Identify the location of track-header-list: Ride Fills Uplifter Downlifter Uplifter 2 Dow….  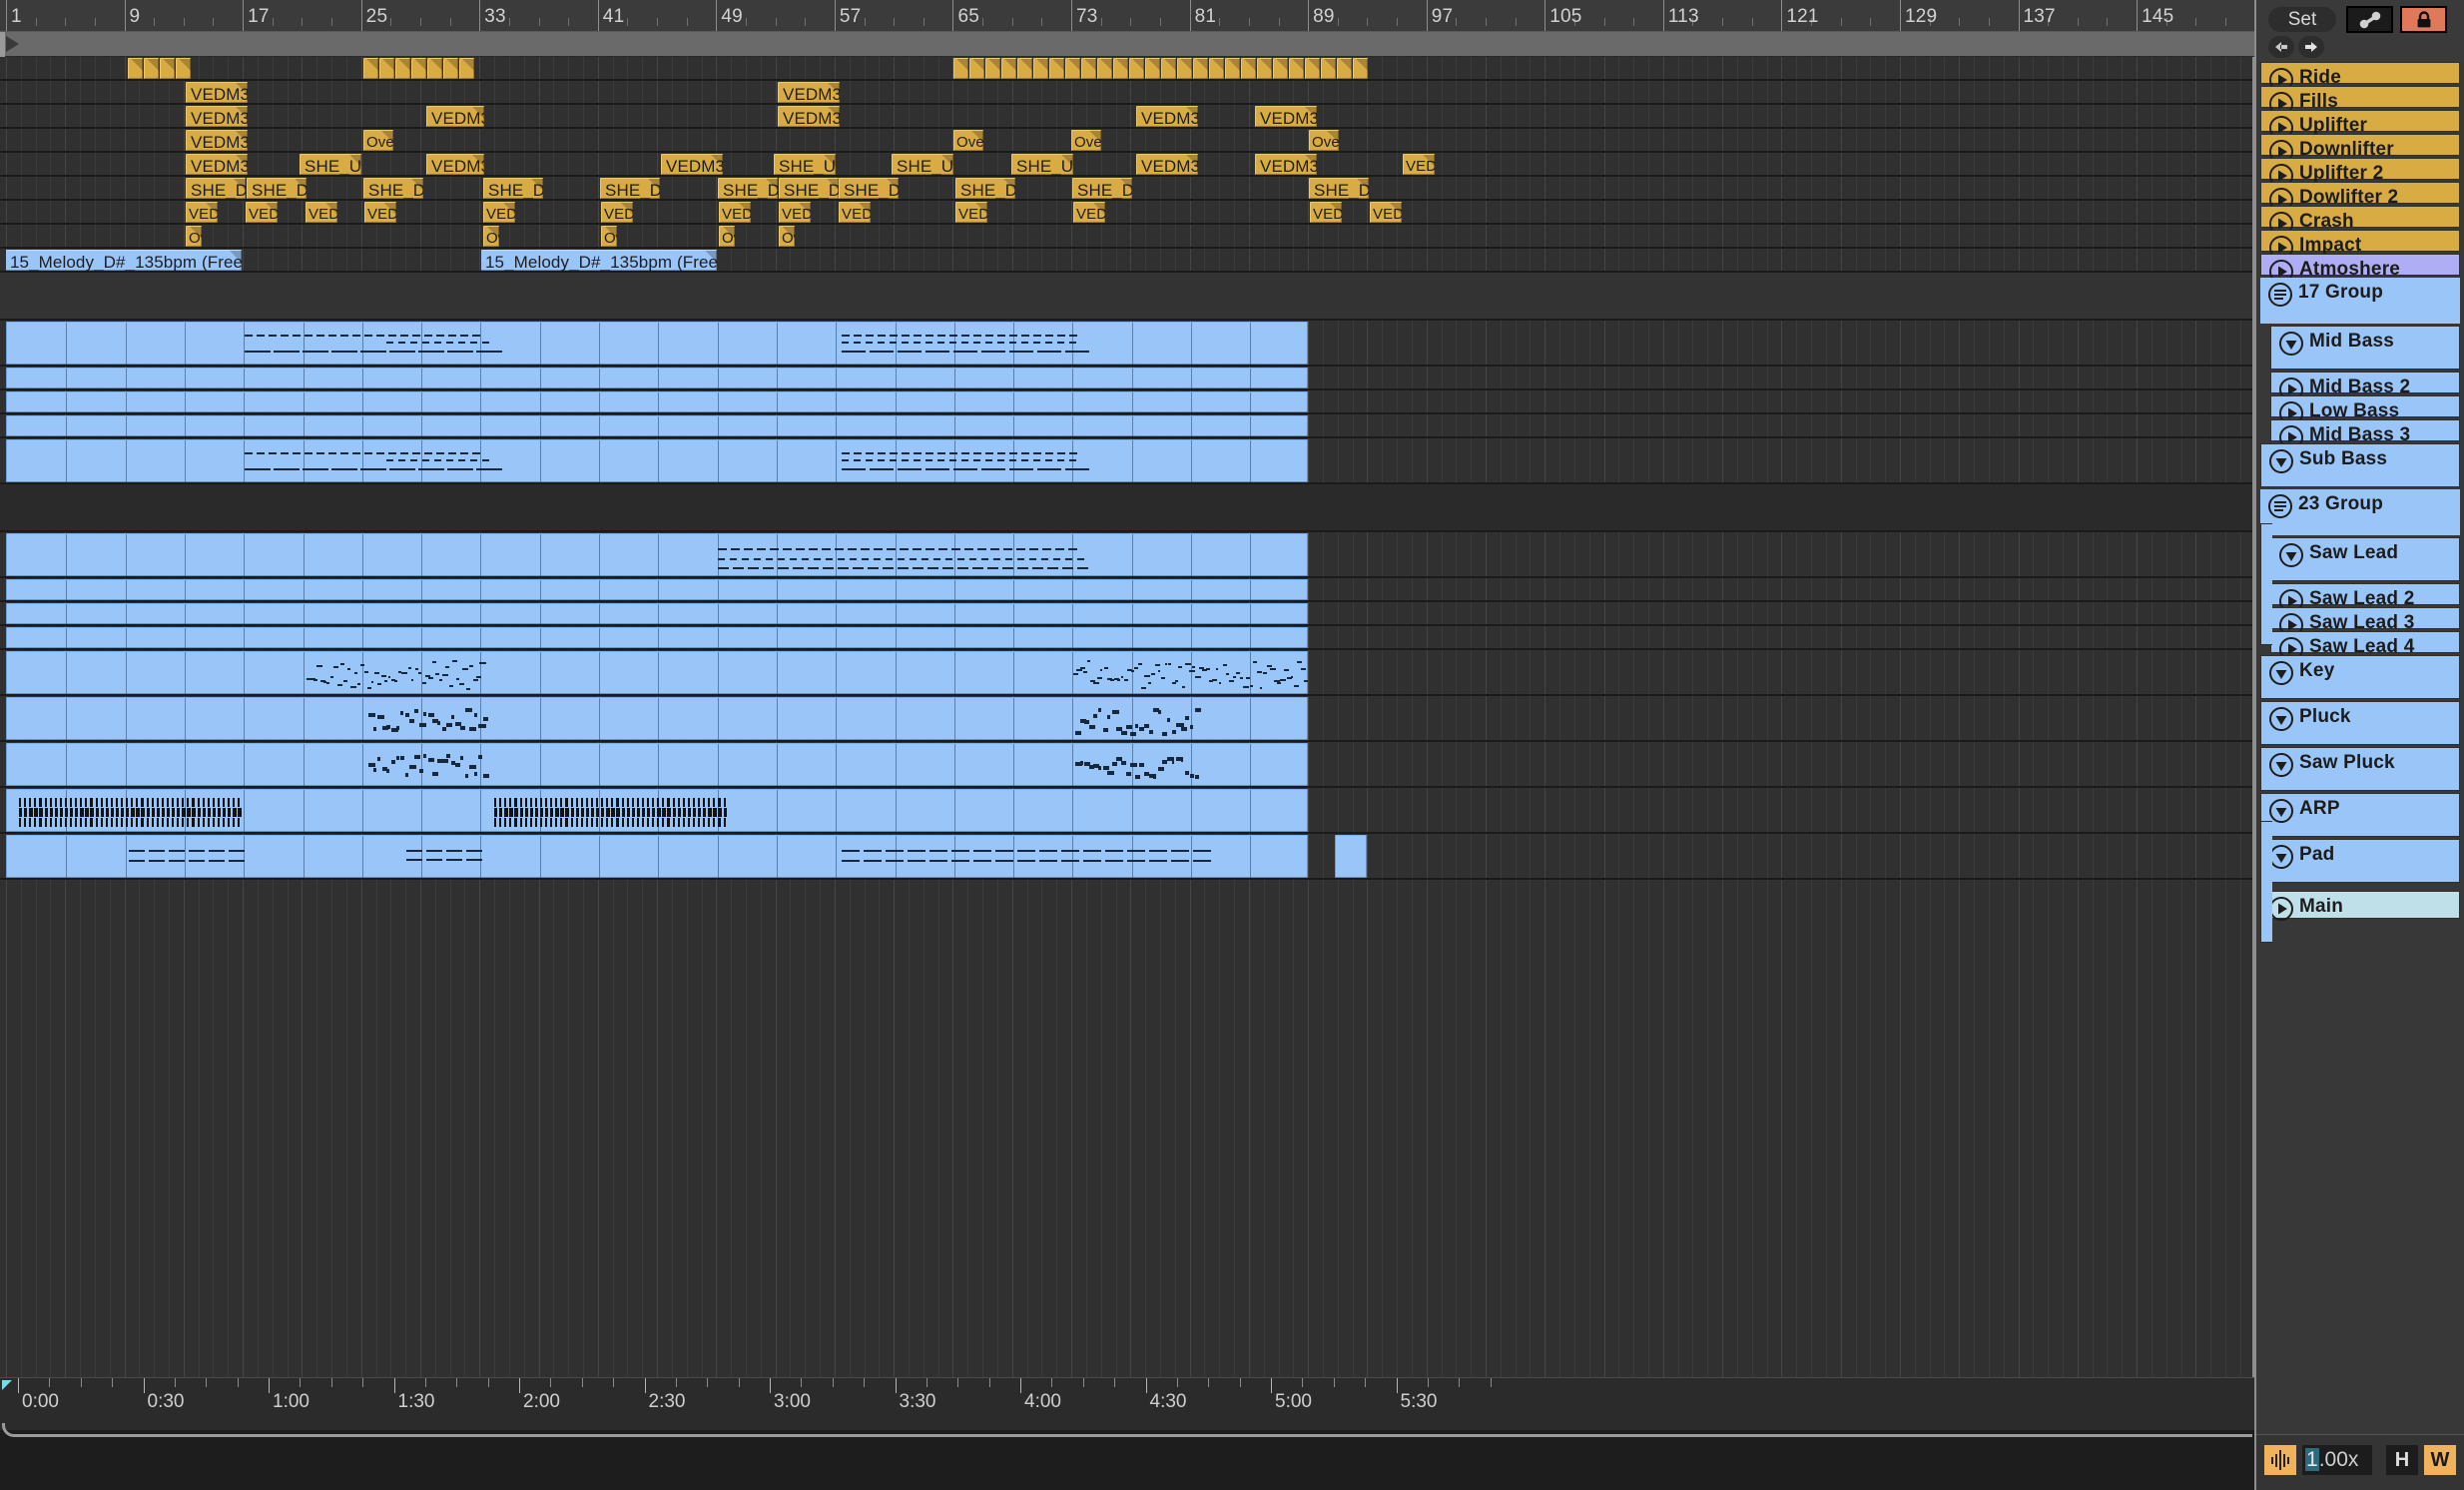
(2360, 748).